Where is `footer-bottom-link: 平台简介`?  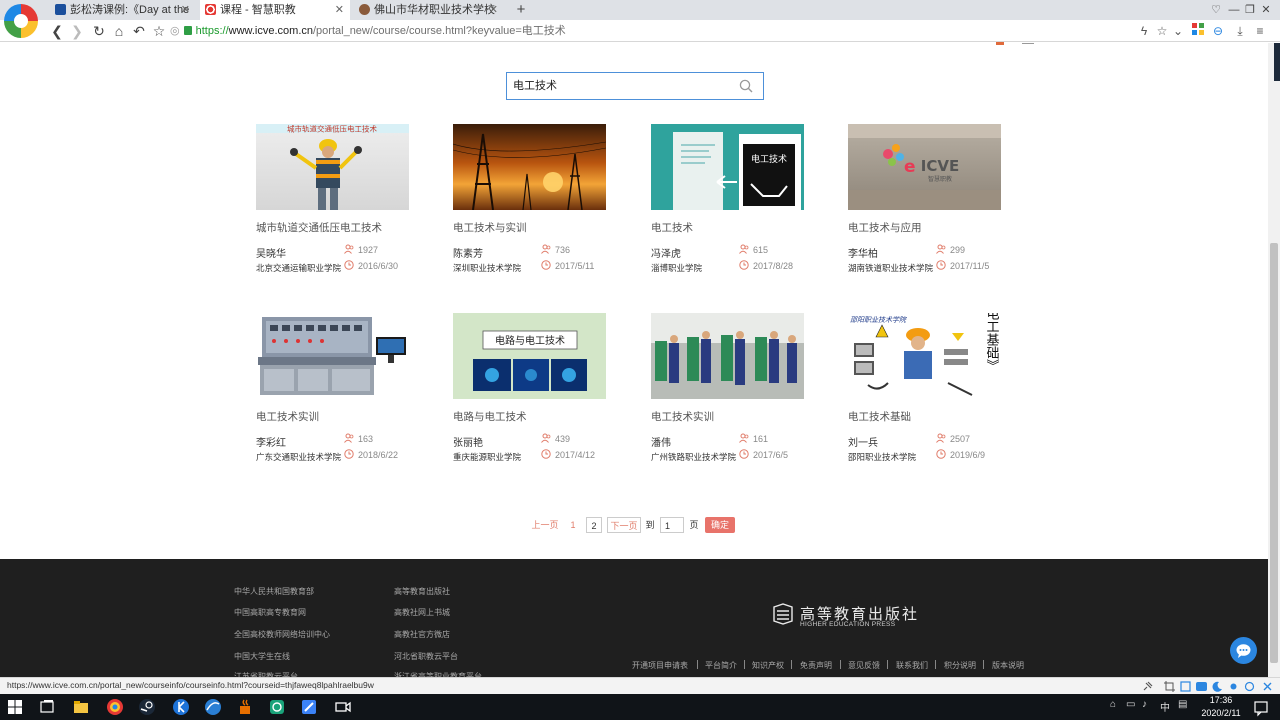
footer-bottom-link: 平台简介 is located at coordinates (721, 665).